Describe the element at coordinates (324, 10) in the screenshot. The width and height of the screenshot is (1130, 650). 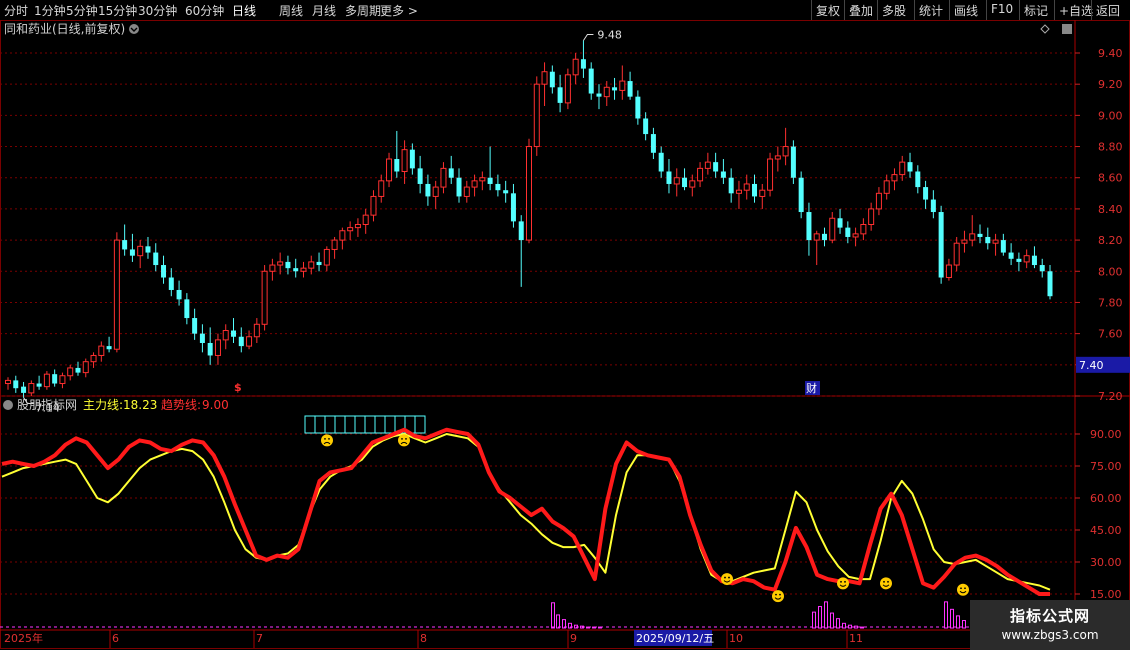
I see `period-tab-8: 月线` at that location.